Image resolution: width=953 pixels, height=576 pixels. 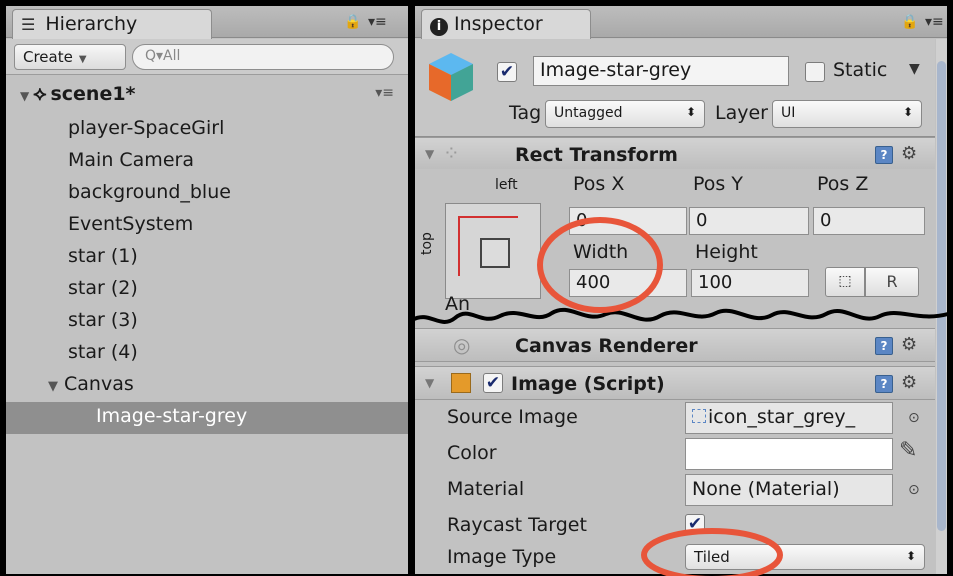 I want to click on inspector-scrollbar, so click(x=941, y=306).